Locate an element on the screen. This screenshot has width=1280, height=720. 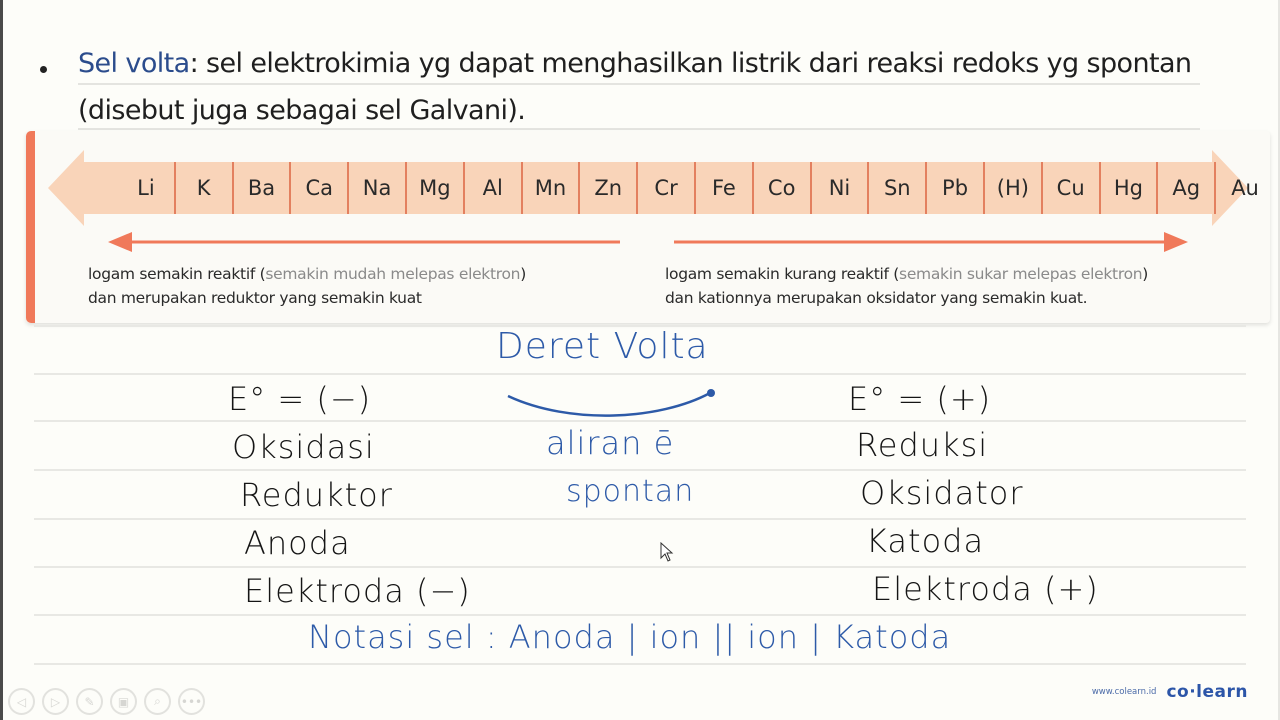
right-item-cathode: Katoda is located at coordinates (925, 541).